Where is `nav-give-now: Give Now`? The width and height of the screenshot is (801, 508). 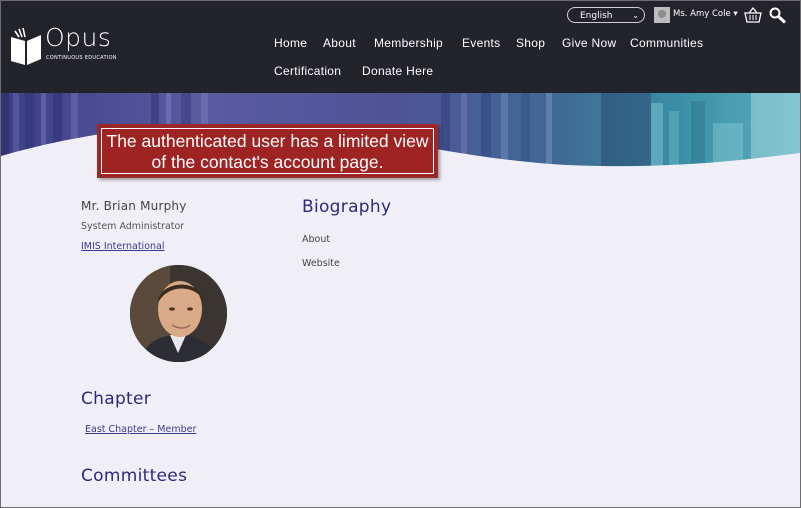
nav-give-now: Give Now is located at coordinates (589, 43).